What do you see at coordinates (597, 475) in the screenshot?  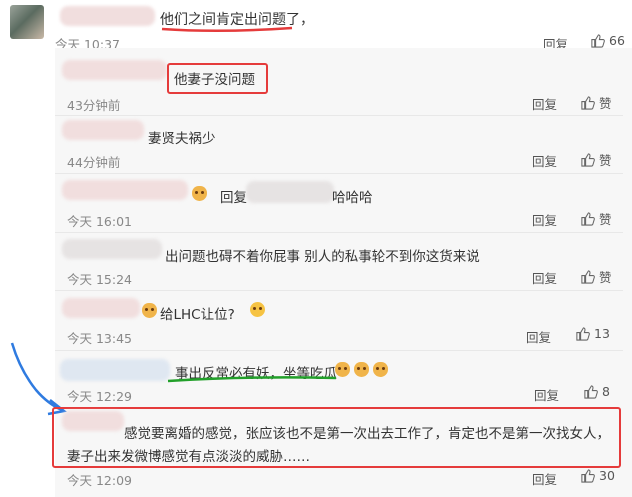 I see `like-button: 30` at bounding box center [597, 475].